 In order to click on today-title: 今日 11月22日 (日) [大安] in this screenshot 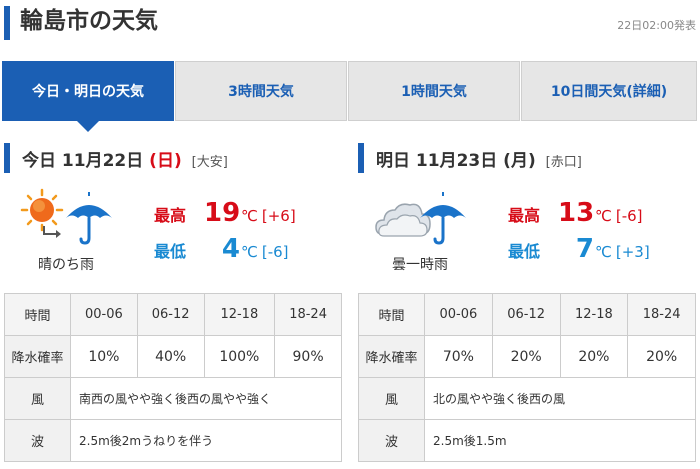, I will do `click(125, 158)`.